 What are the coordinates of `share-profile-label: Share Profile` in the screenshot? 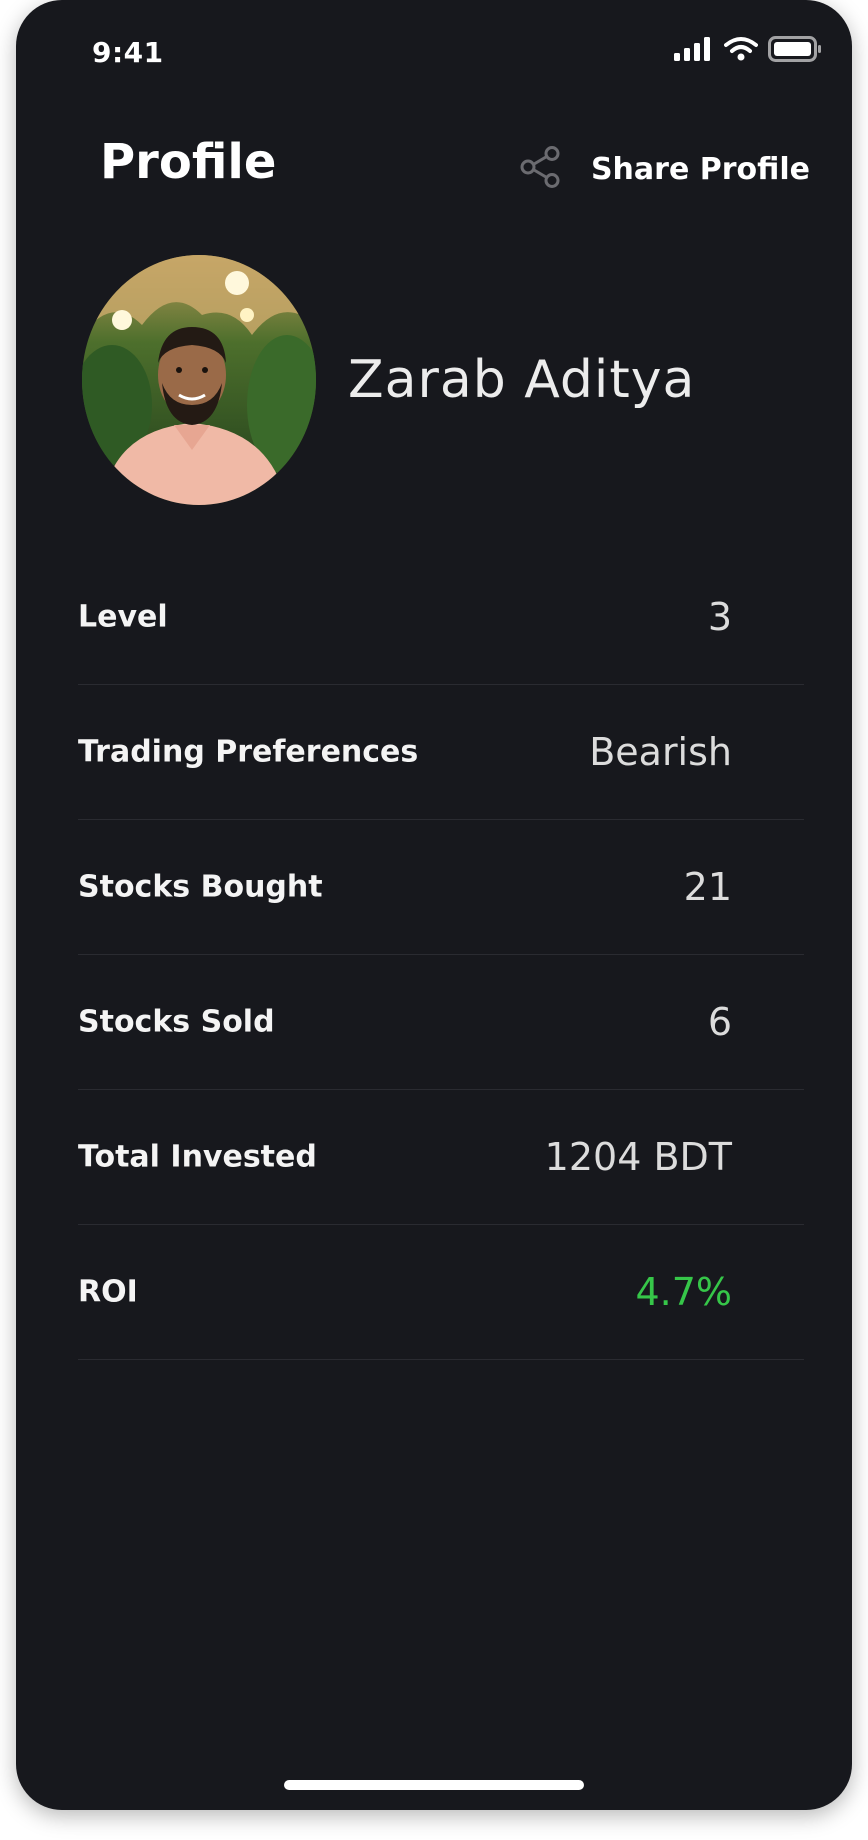 It's located at (700, 169).